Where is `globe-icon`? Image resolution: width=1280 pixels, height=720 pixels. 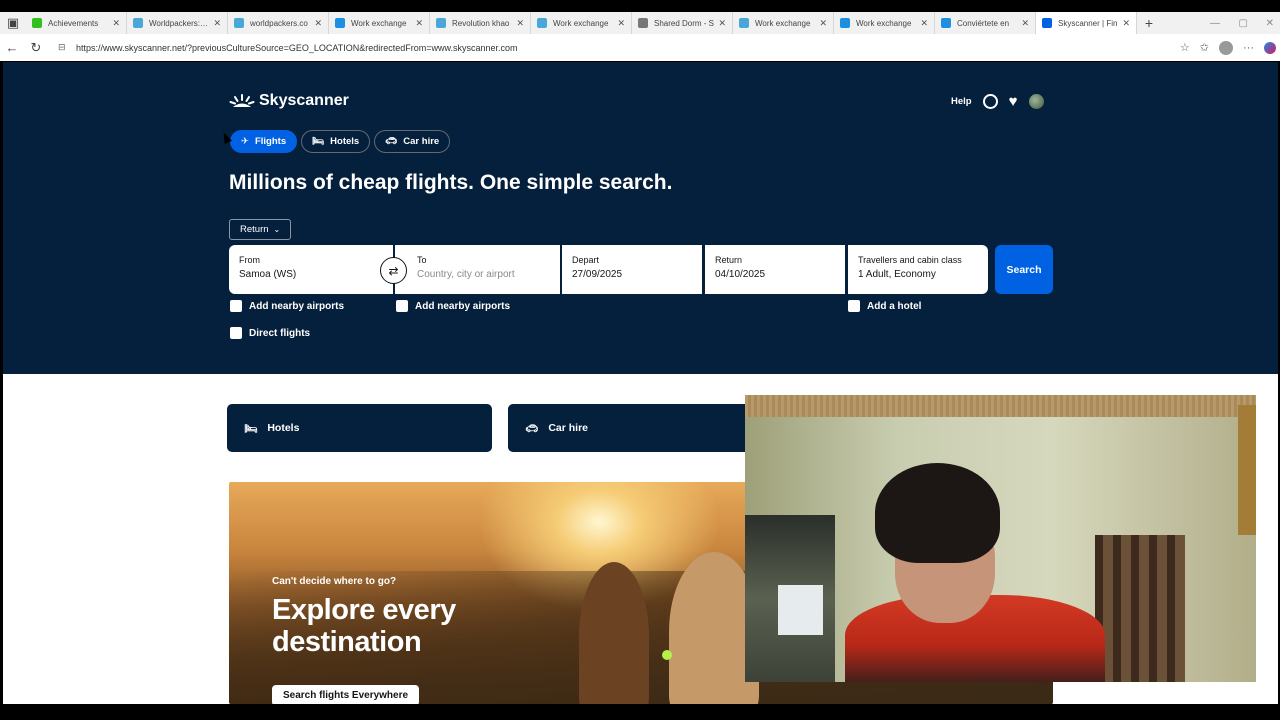
globe-icon is located at coordinates (990, 101).